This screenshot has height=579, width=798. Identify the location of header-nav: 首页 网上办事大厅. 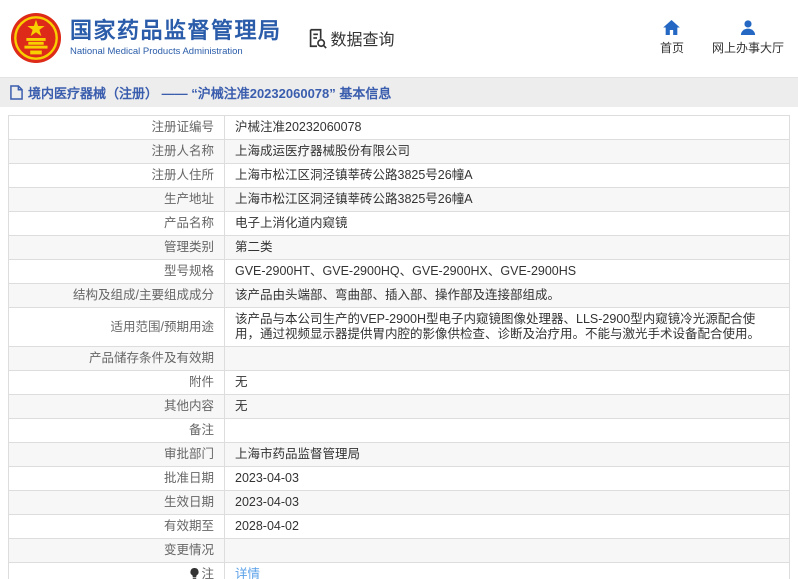
(721, 37).